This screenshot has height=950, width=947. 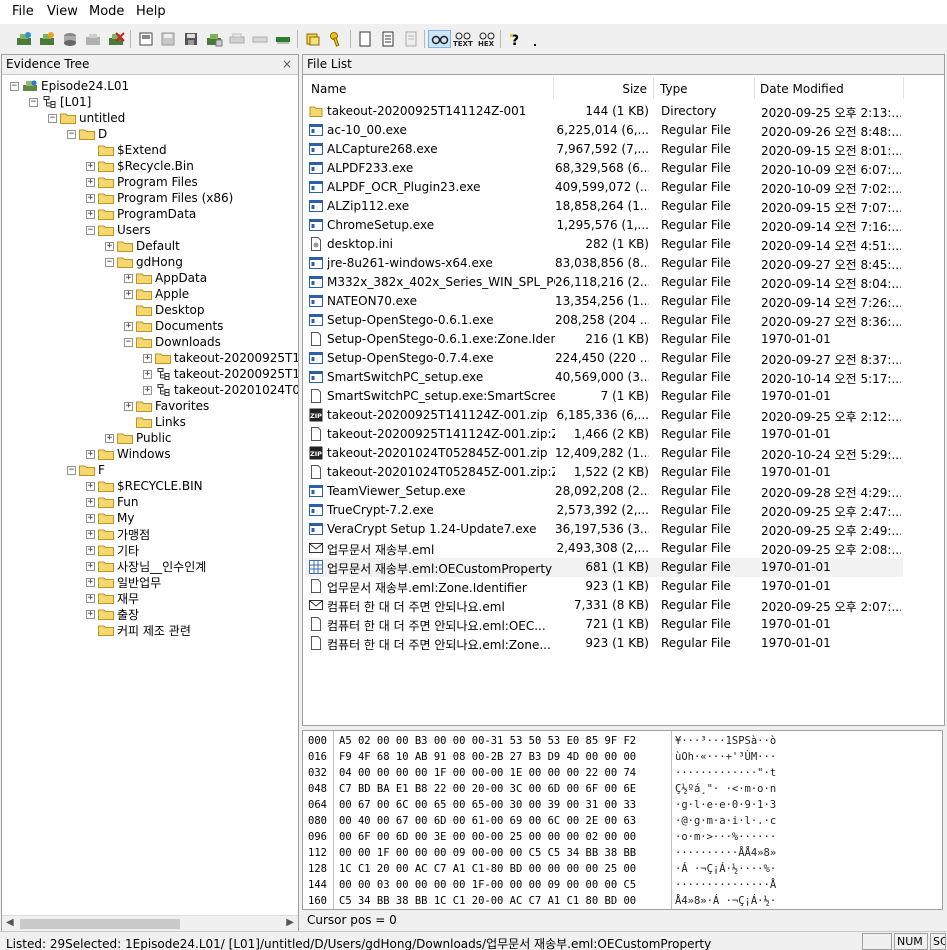 I want to click on tree-node: Desktop, so click(x=164, y=310).